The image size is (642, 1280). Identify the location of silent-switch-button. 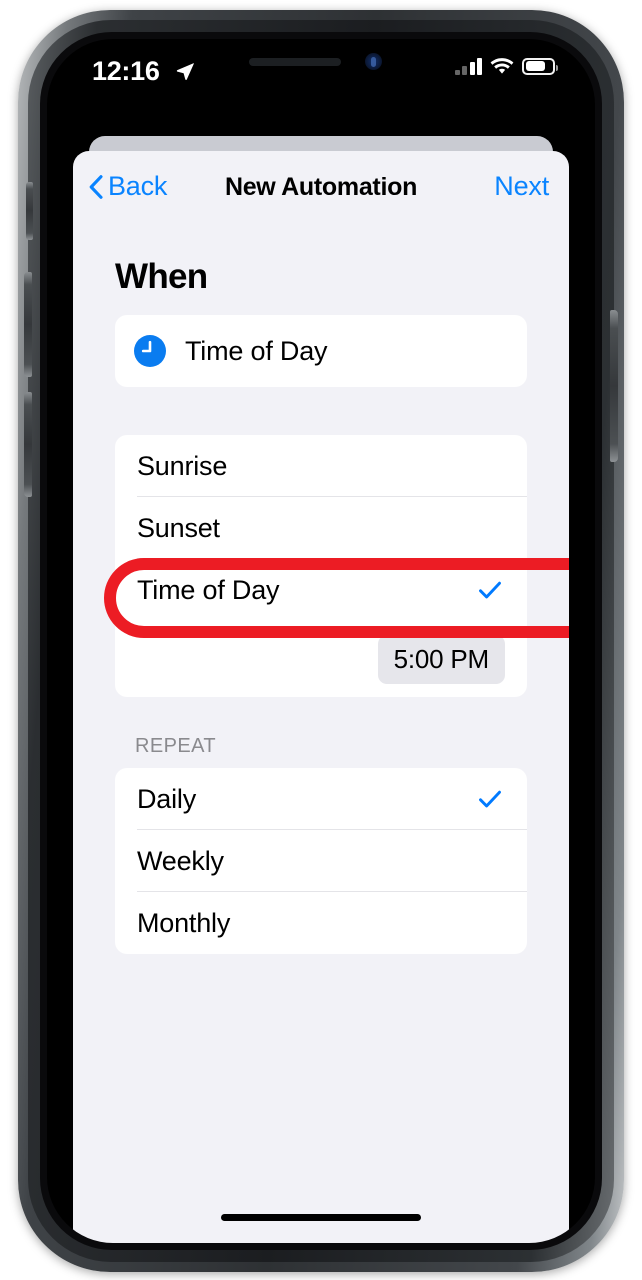
(29, 211).